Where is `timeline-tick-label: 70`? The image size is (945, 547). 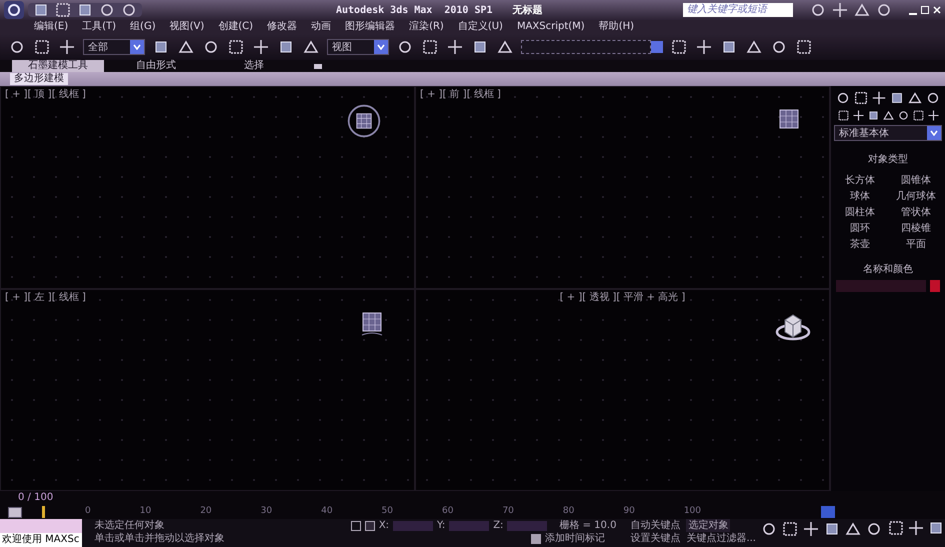
timeline-tick-label: 70 is located at coordinates (508, 511).